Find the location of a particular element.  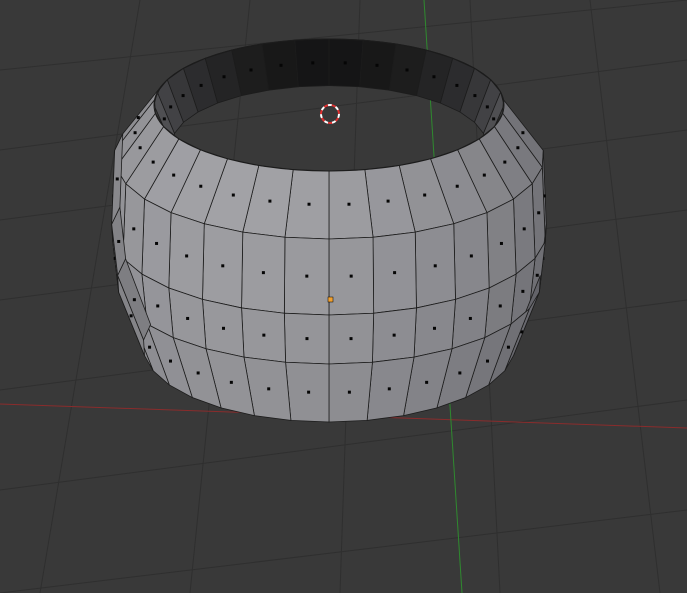

3d-cursor-icon is located at coordinates (330, 114).